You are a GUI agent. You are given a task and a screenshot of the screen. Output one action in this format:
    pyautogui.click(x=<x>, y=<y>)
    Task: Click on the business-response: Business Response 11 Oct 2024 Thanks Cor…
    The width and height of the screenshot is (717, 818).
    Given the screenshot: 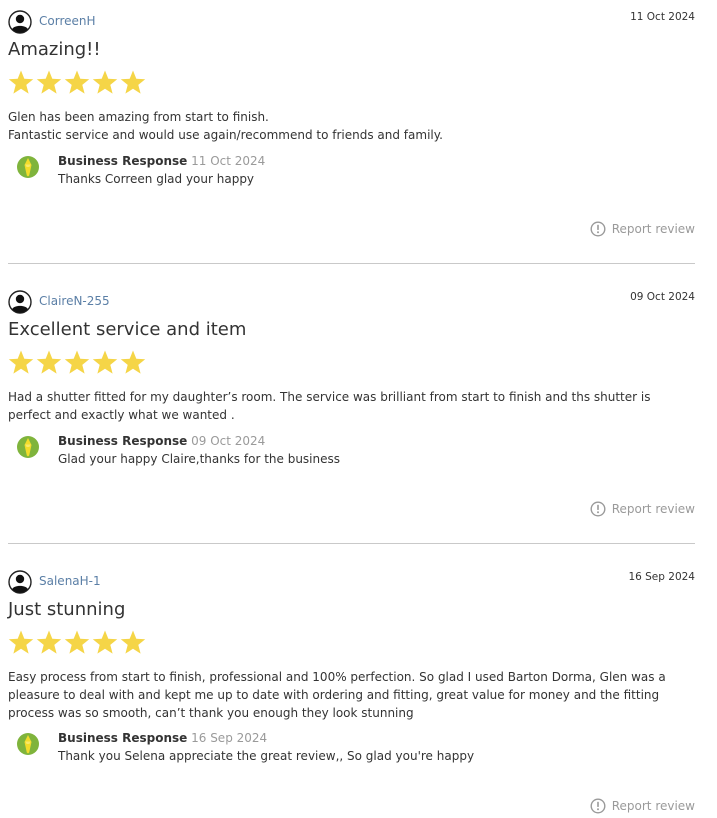 What is the action you would take?
    pyautogui.click(x=351, y=174)
    